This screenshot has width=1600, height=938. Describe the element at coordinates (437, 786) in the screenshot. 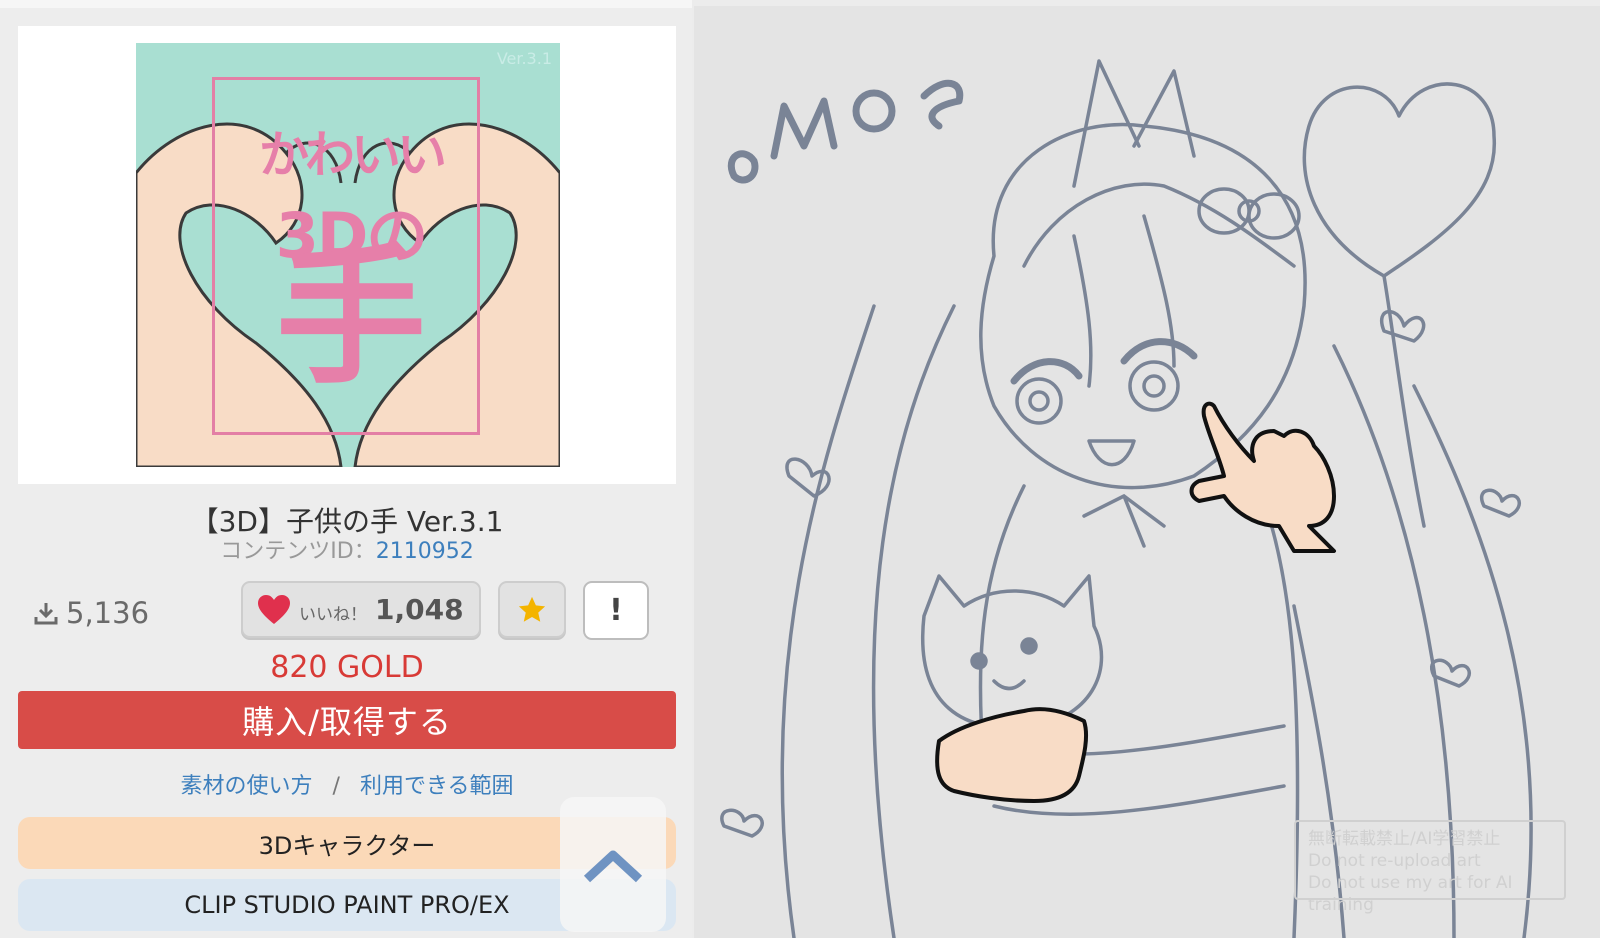

I see `scope-link: 利用できる範囲` at that location.